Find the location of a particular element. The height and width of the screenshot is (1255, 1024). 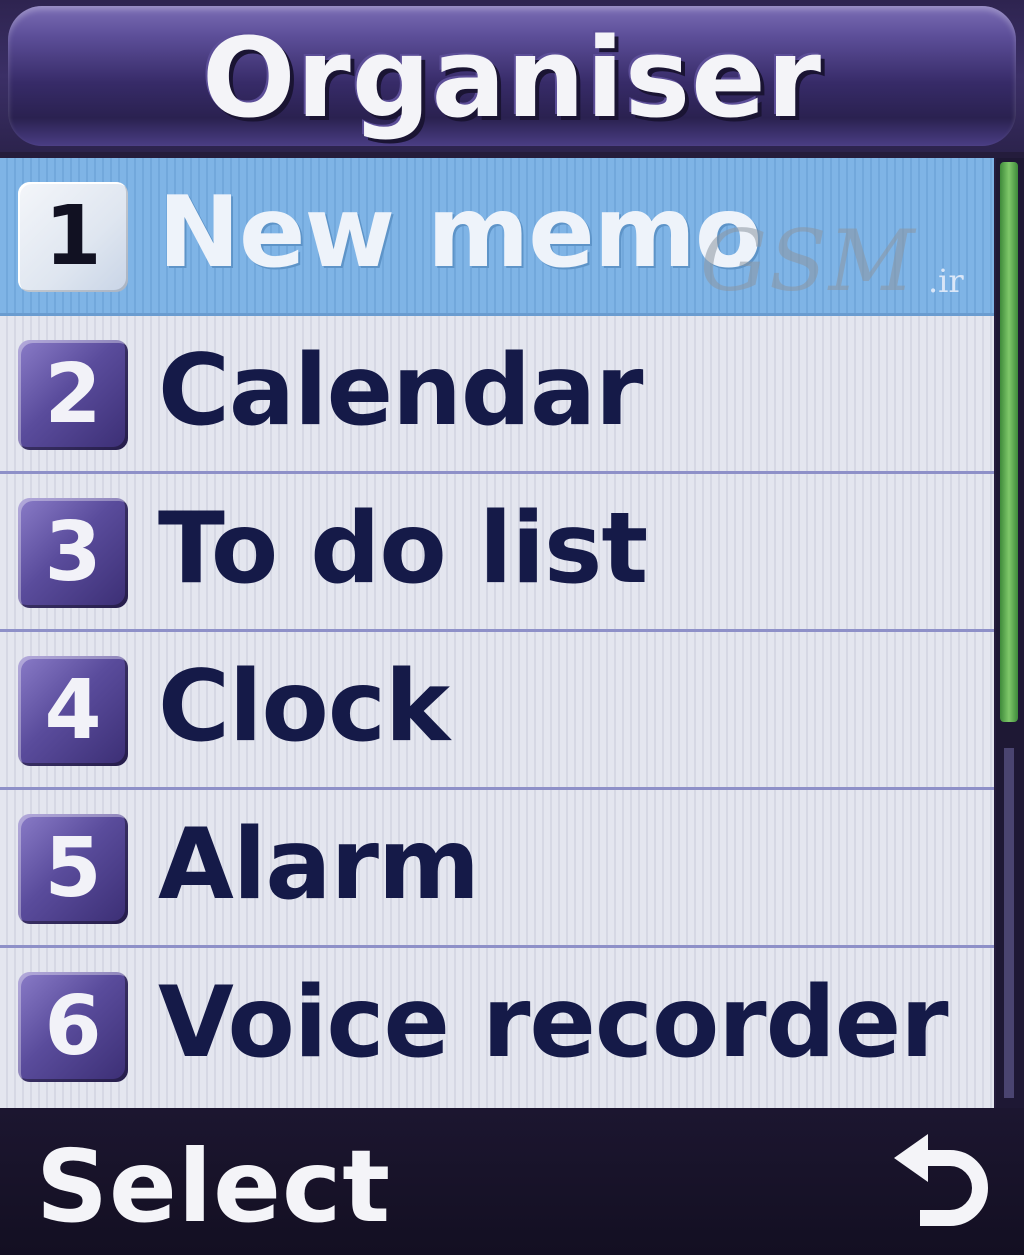

menu-item-label: New memo is located at coordinates (460, 233).